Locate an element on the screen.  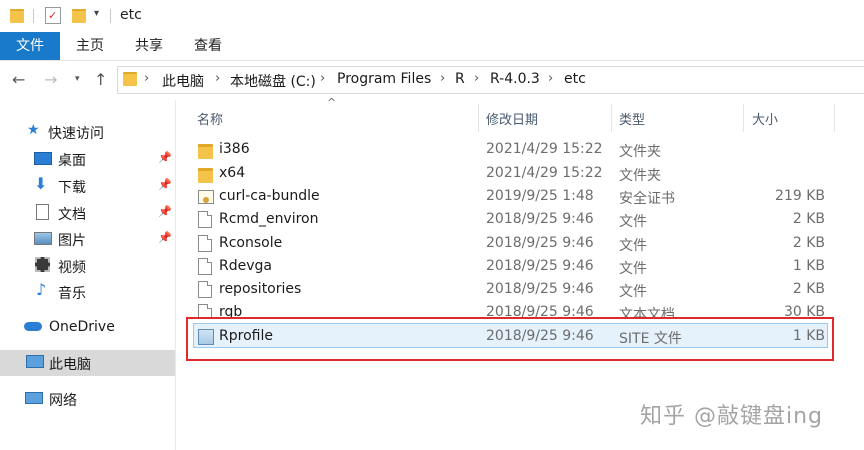
breadcrumb-program-files: Program Files is located at coordinates (384, 79).